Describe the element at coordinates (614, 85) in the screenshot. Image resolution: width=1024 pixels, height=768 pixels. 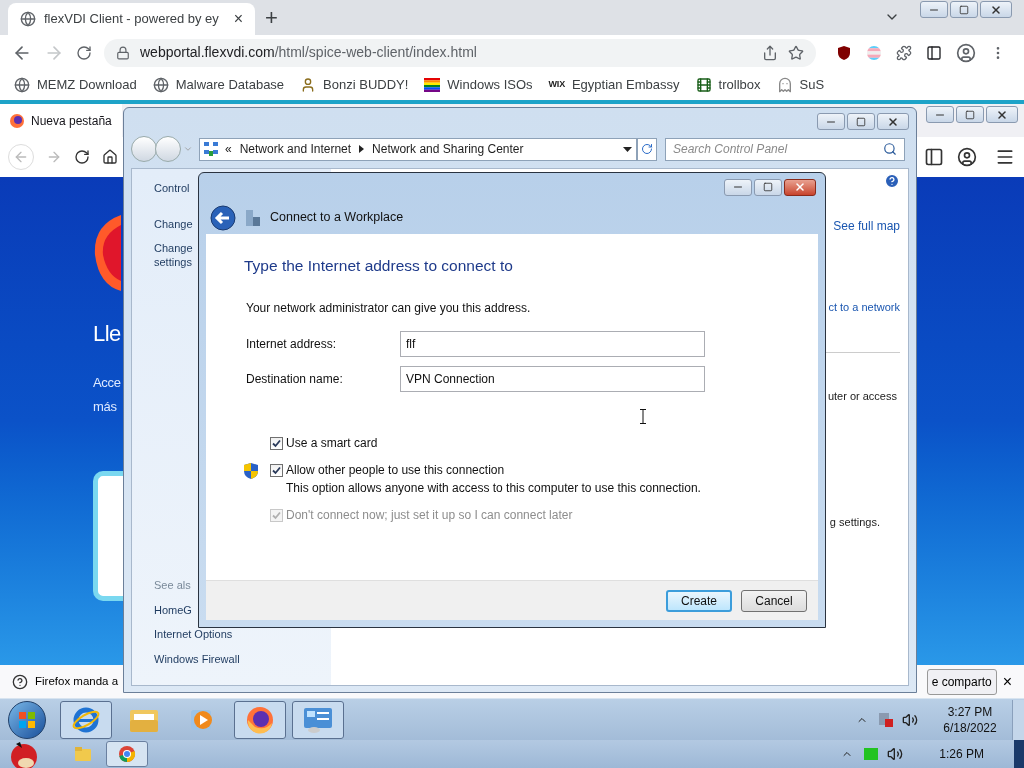
I see `bookmark: WIX Egyptian Embassy` at that location.